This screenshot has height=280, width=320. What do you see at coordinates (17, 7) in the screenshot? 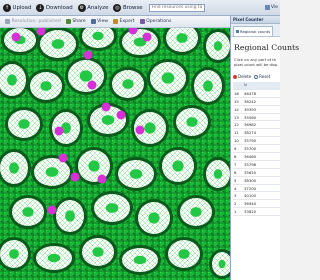
I see `upload-button: ↑ Upload` at bounding box center [17, 7].